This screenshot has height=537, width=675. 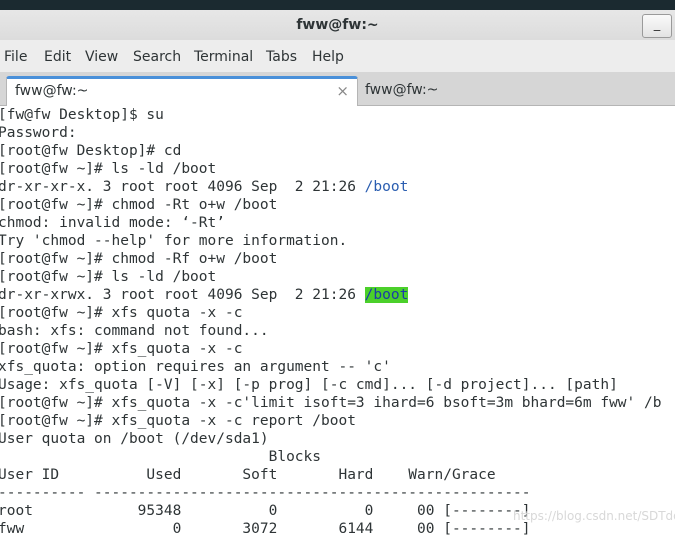 I want to click on tab-strip: fww@fw:~ × fww@fw:~, so click(x=337, y=89).